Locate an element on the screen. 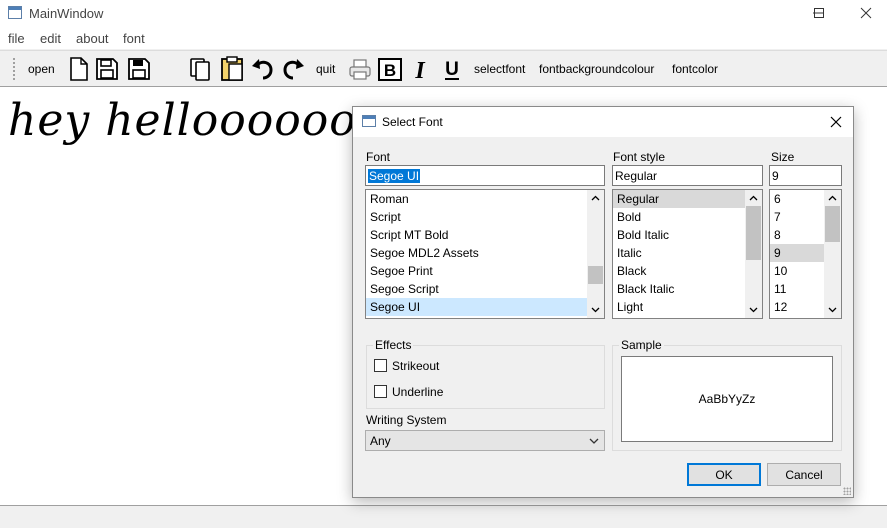  maximize-button is located at coordinates (819, 14).